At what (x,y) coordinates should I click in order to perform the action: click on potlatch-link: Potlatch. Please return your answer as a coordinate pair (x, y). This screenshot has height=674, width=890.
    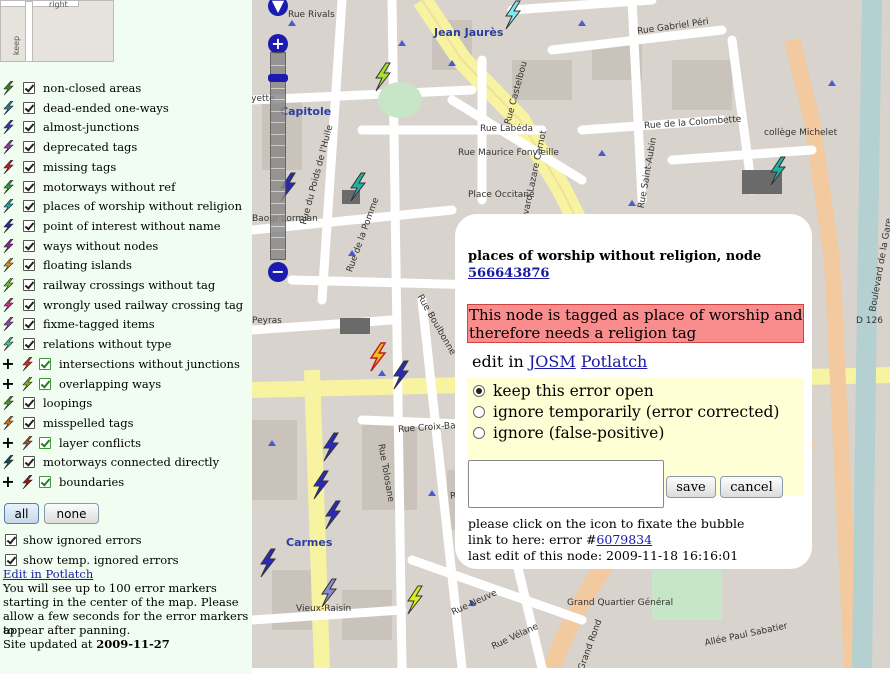
    Looking at the image, I should click on (614, 361).